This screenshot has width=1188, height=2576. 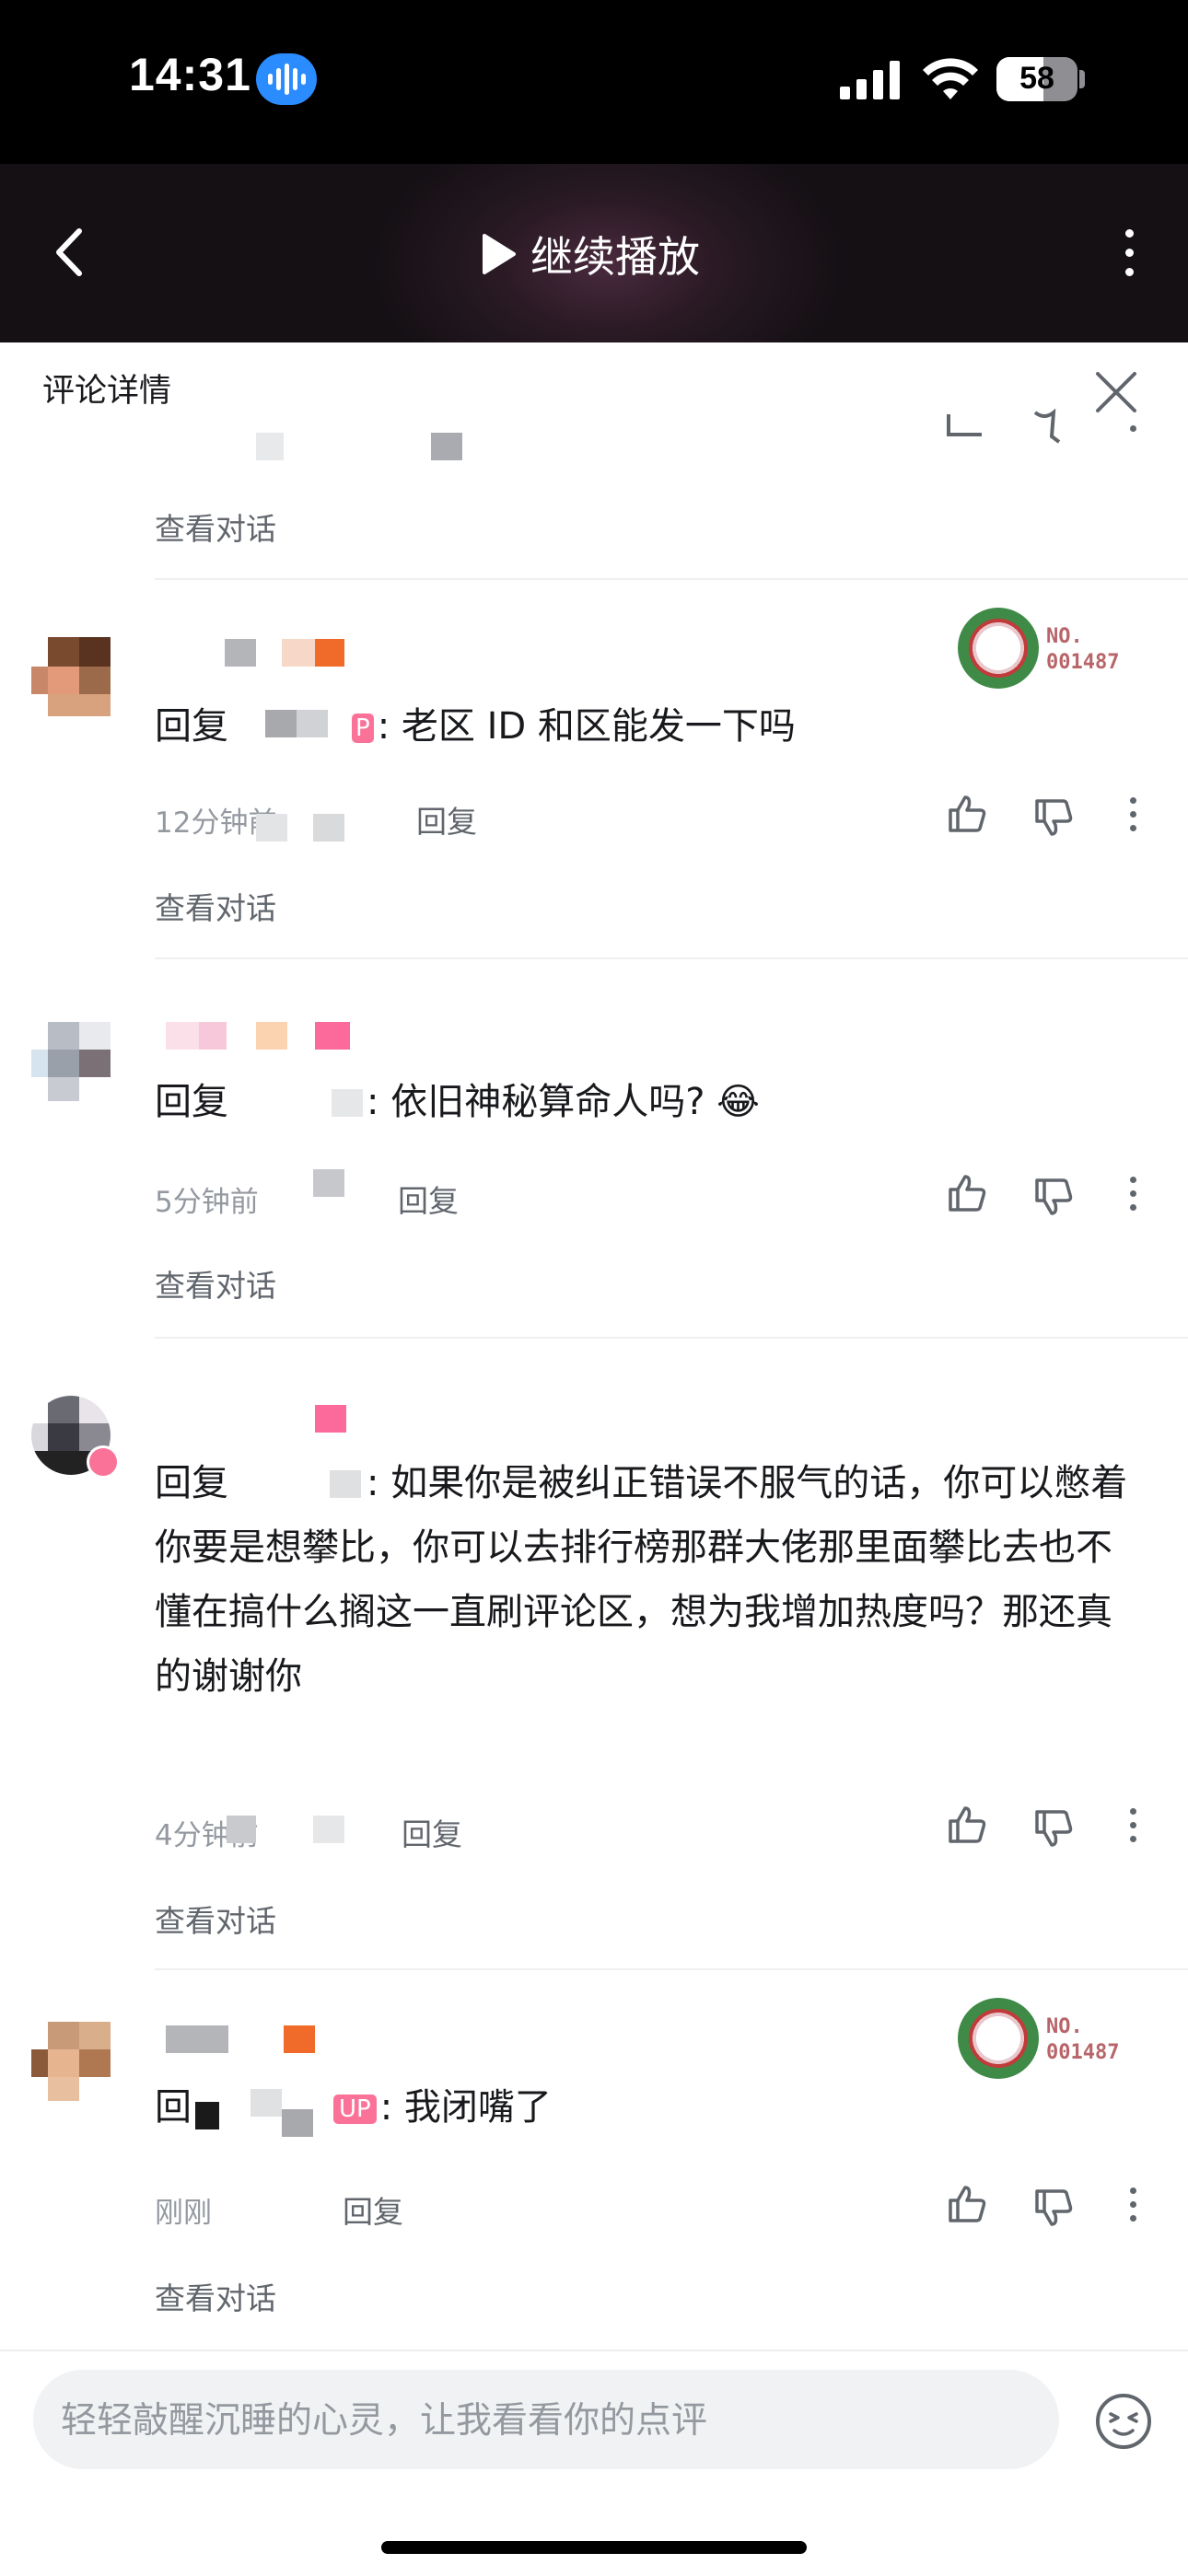 What do you see at coordinates (594, 492) in the screenshot?
I see `comment-item: 查看对话` at bounding box center [594, 492].